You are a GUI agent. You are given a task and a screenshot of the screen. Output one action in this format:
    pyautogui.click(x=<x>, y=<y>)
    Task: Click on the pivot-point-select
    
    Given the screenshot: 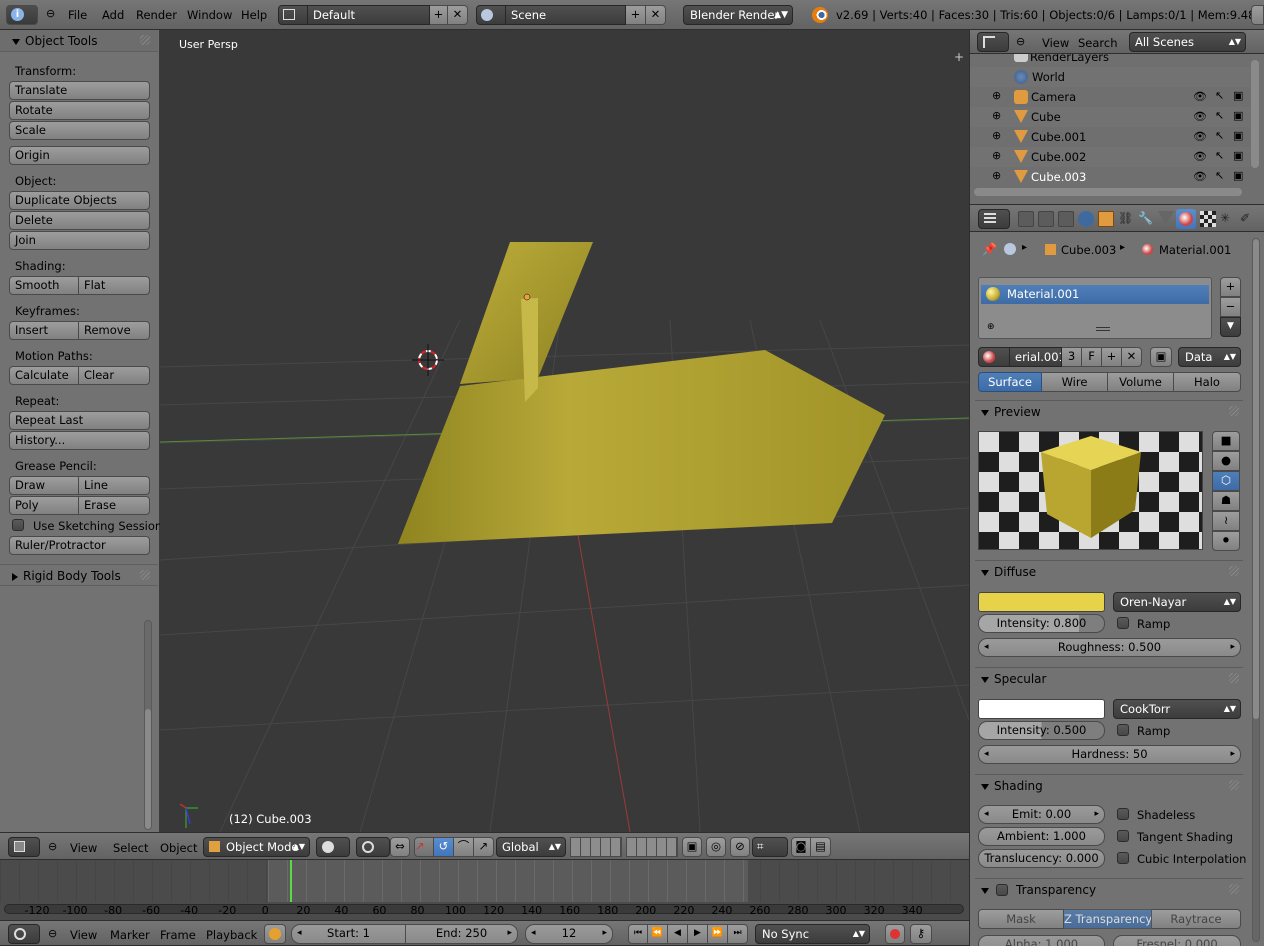 What is the action you would take?
    pyautogui.click(x=373, y=847)
    